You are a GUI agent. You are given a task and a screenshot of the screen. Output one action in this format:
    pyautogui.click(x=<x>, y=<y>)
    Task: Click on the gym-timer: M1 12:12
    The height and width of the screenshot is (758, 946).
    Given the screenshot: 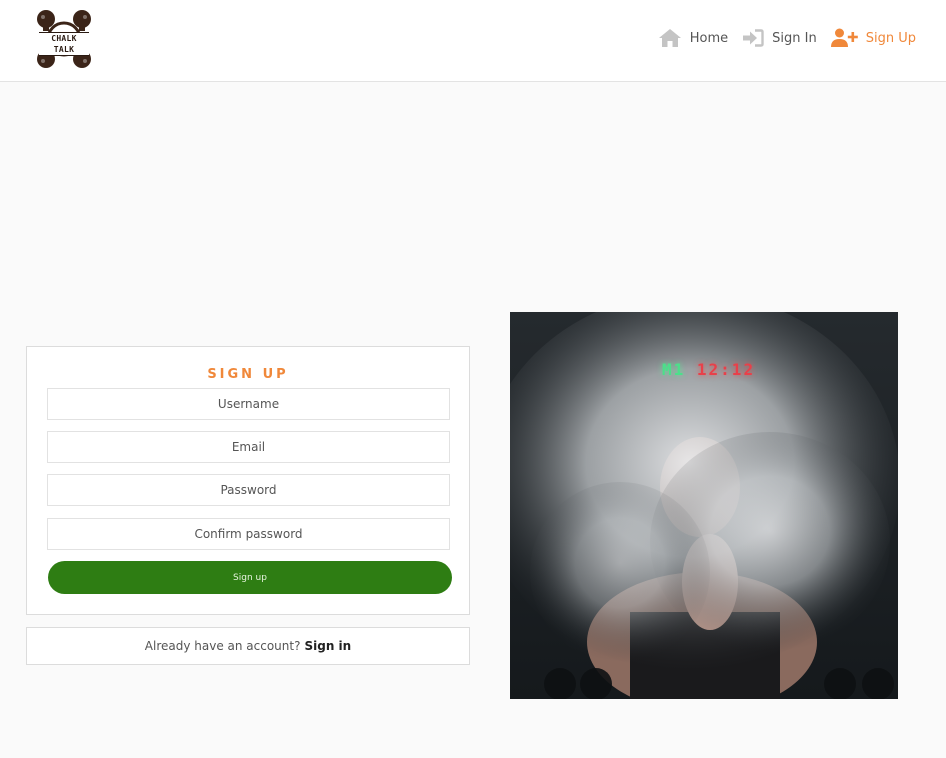 What is the action you would take?
    pyautogui.click(x=708, y=369)
    